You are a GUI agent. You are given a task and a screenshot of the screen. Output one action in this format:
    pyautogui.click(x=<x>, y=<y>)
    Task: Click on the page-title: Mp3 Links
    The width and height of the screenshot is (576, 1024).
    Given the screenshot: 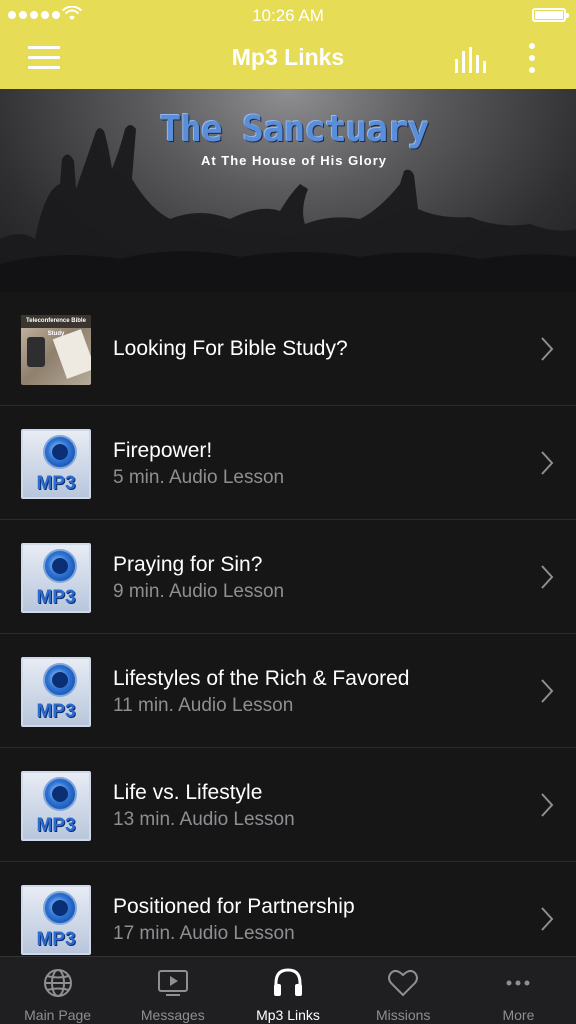 What is the action you would take?
    pyautogui.click(x=288, y=57)
    